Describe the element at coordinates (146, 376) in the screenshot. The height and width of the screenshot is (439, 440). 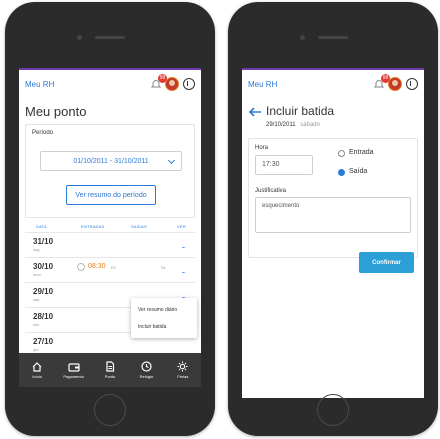
I see `tab-label: Relógio` at that location.